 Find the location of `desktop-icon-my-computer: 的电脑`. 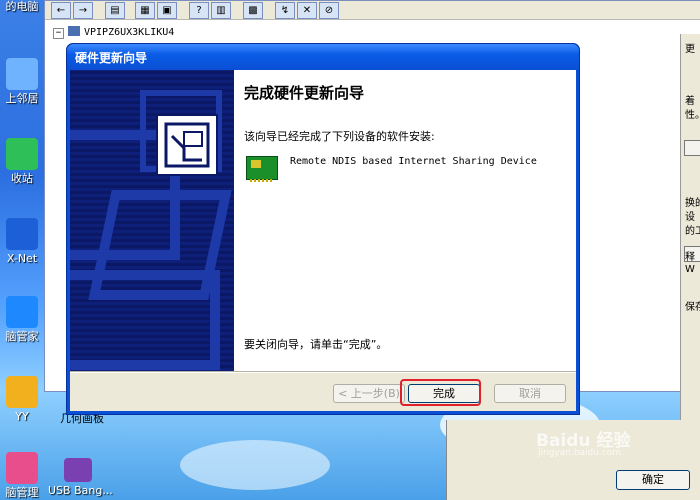

desktop-icon-my-computer: 的电脑 is located at coordinates (22, 6).